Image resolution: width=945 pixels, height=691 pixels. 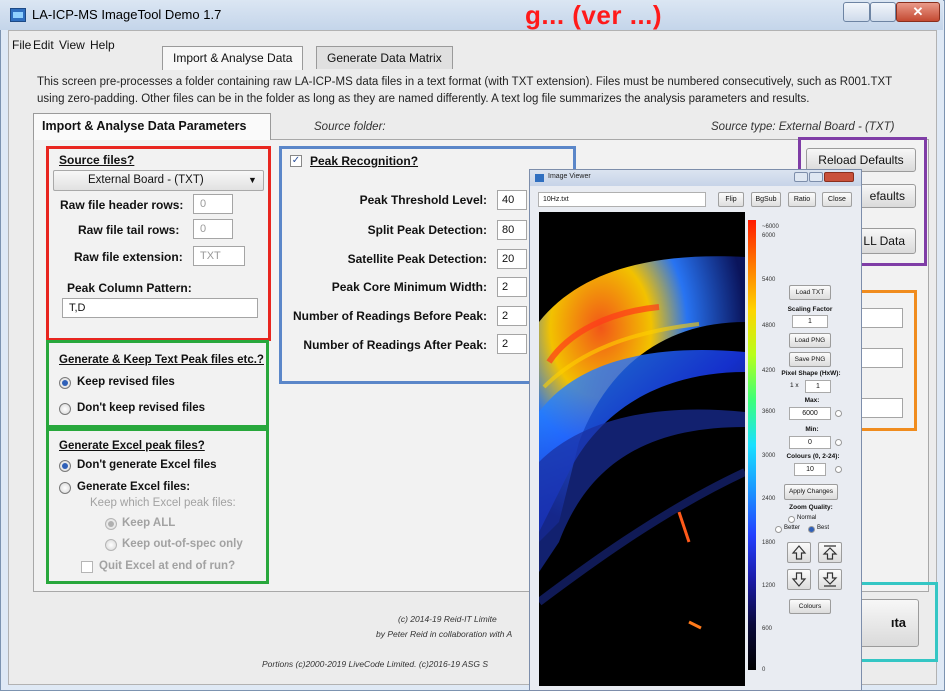 I want to click on tab-generate-matrix: Generate Data Matrix, so click(x=384, y=57).